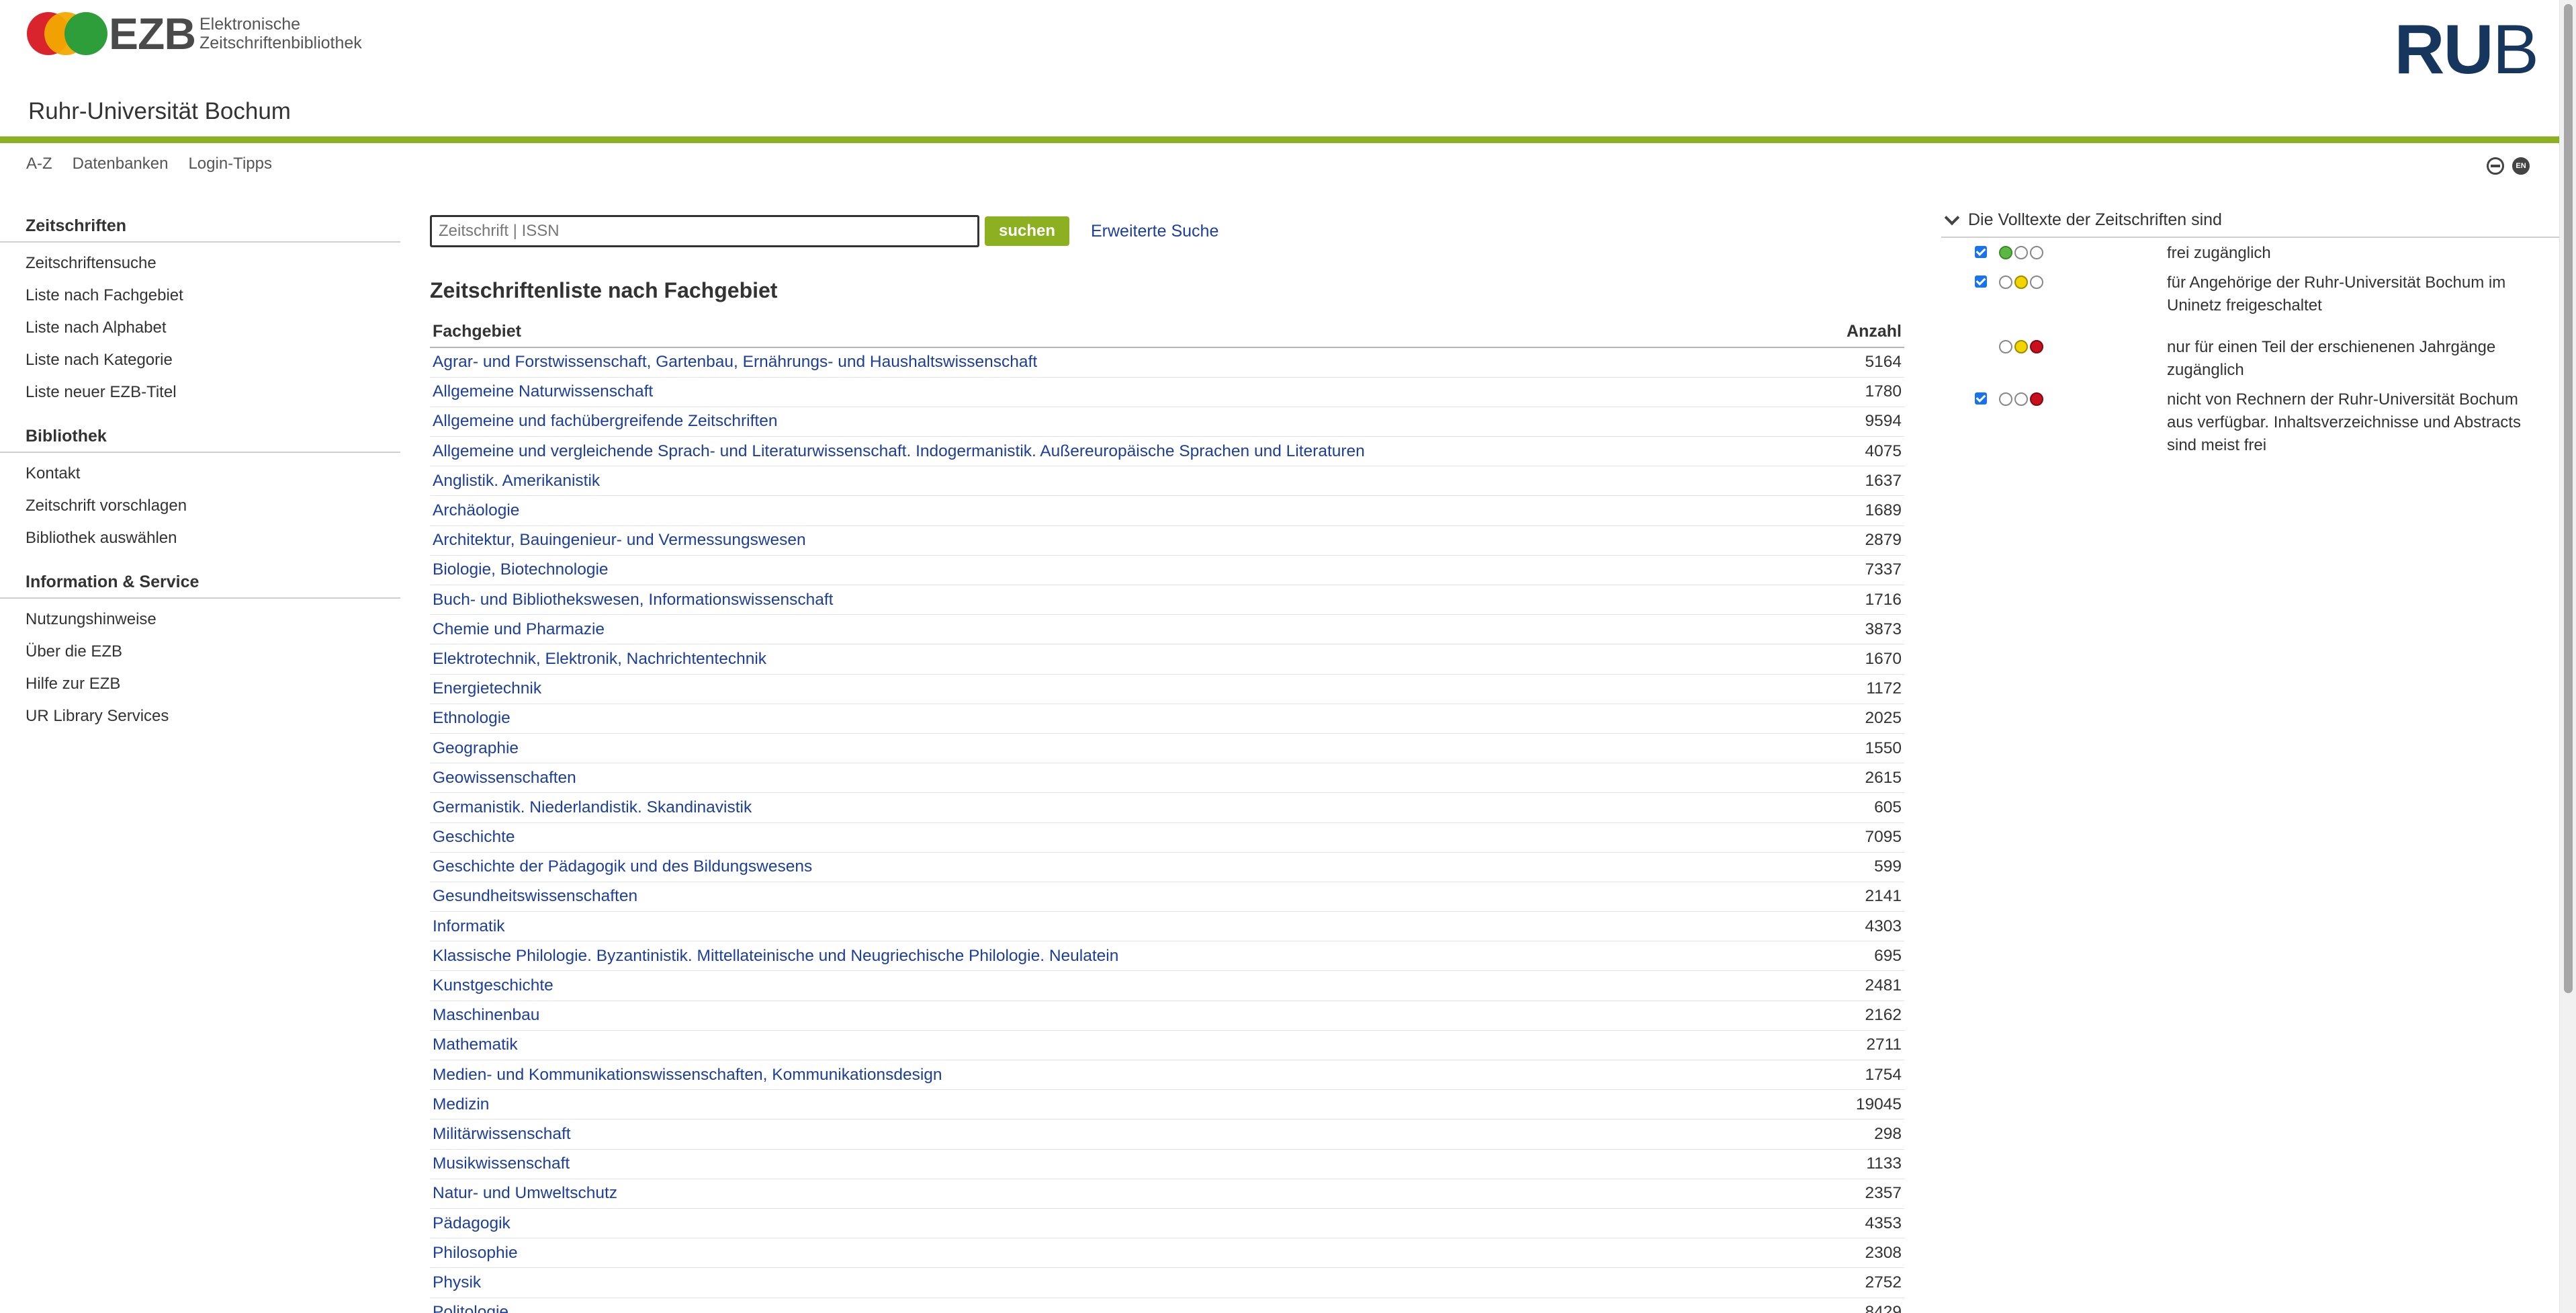 The height and width of the screenshot is (1313, 2576). Describe the element at coordinates (1860, 838) in the screenshot. I see `subject-count: 7095` at that location.